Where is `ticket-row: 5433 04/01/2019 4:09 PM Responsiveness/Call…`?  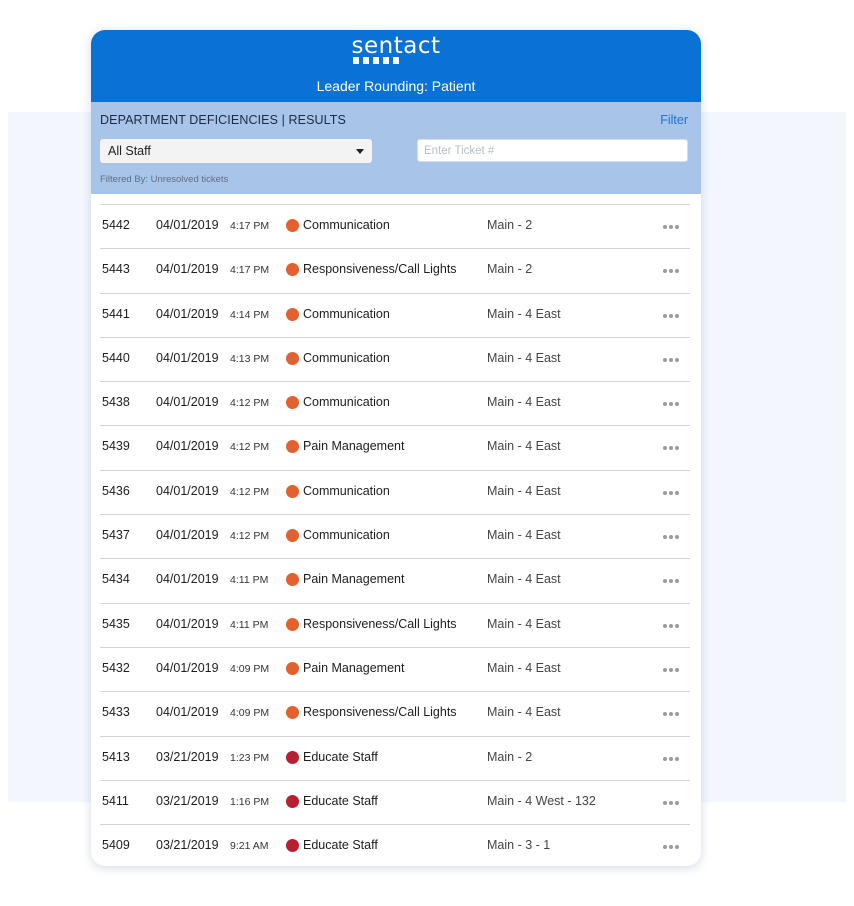 ticket-row: 5433 04/01/2019 4:09 PM Responsiveness/Call… is located at coordinates (395, 713).